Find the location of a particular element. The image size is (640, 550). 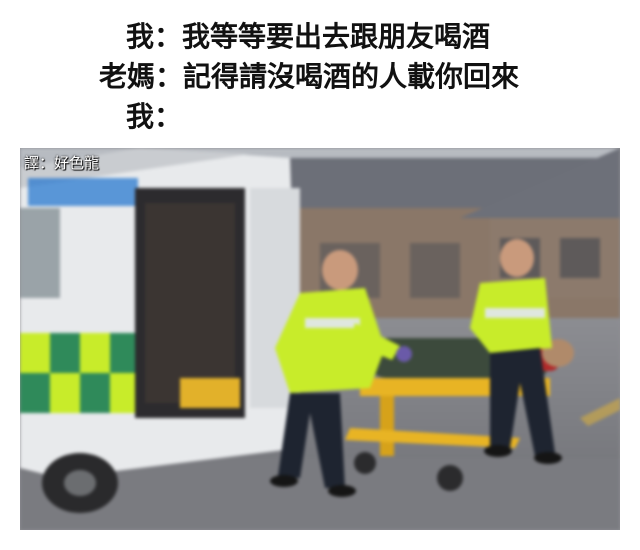

line-text: ：我等等要出去跟朋友喝酒 is located at coordinates (322, 36).